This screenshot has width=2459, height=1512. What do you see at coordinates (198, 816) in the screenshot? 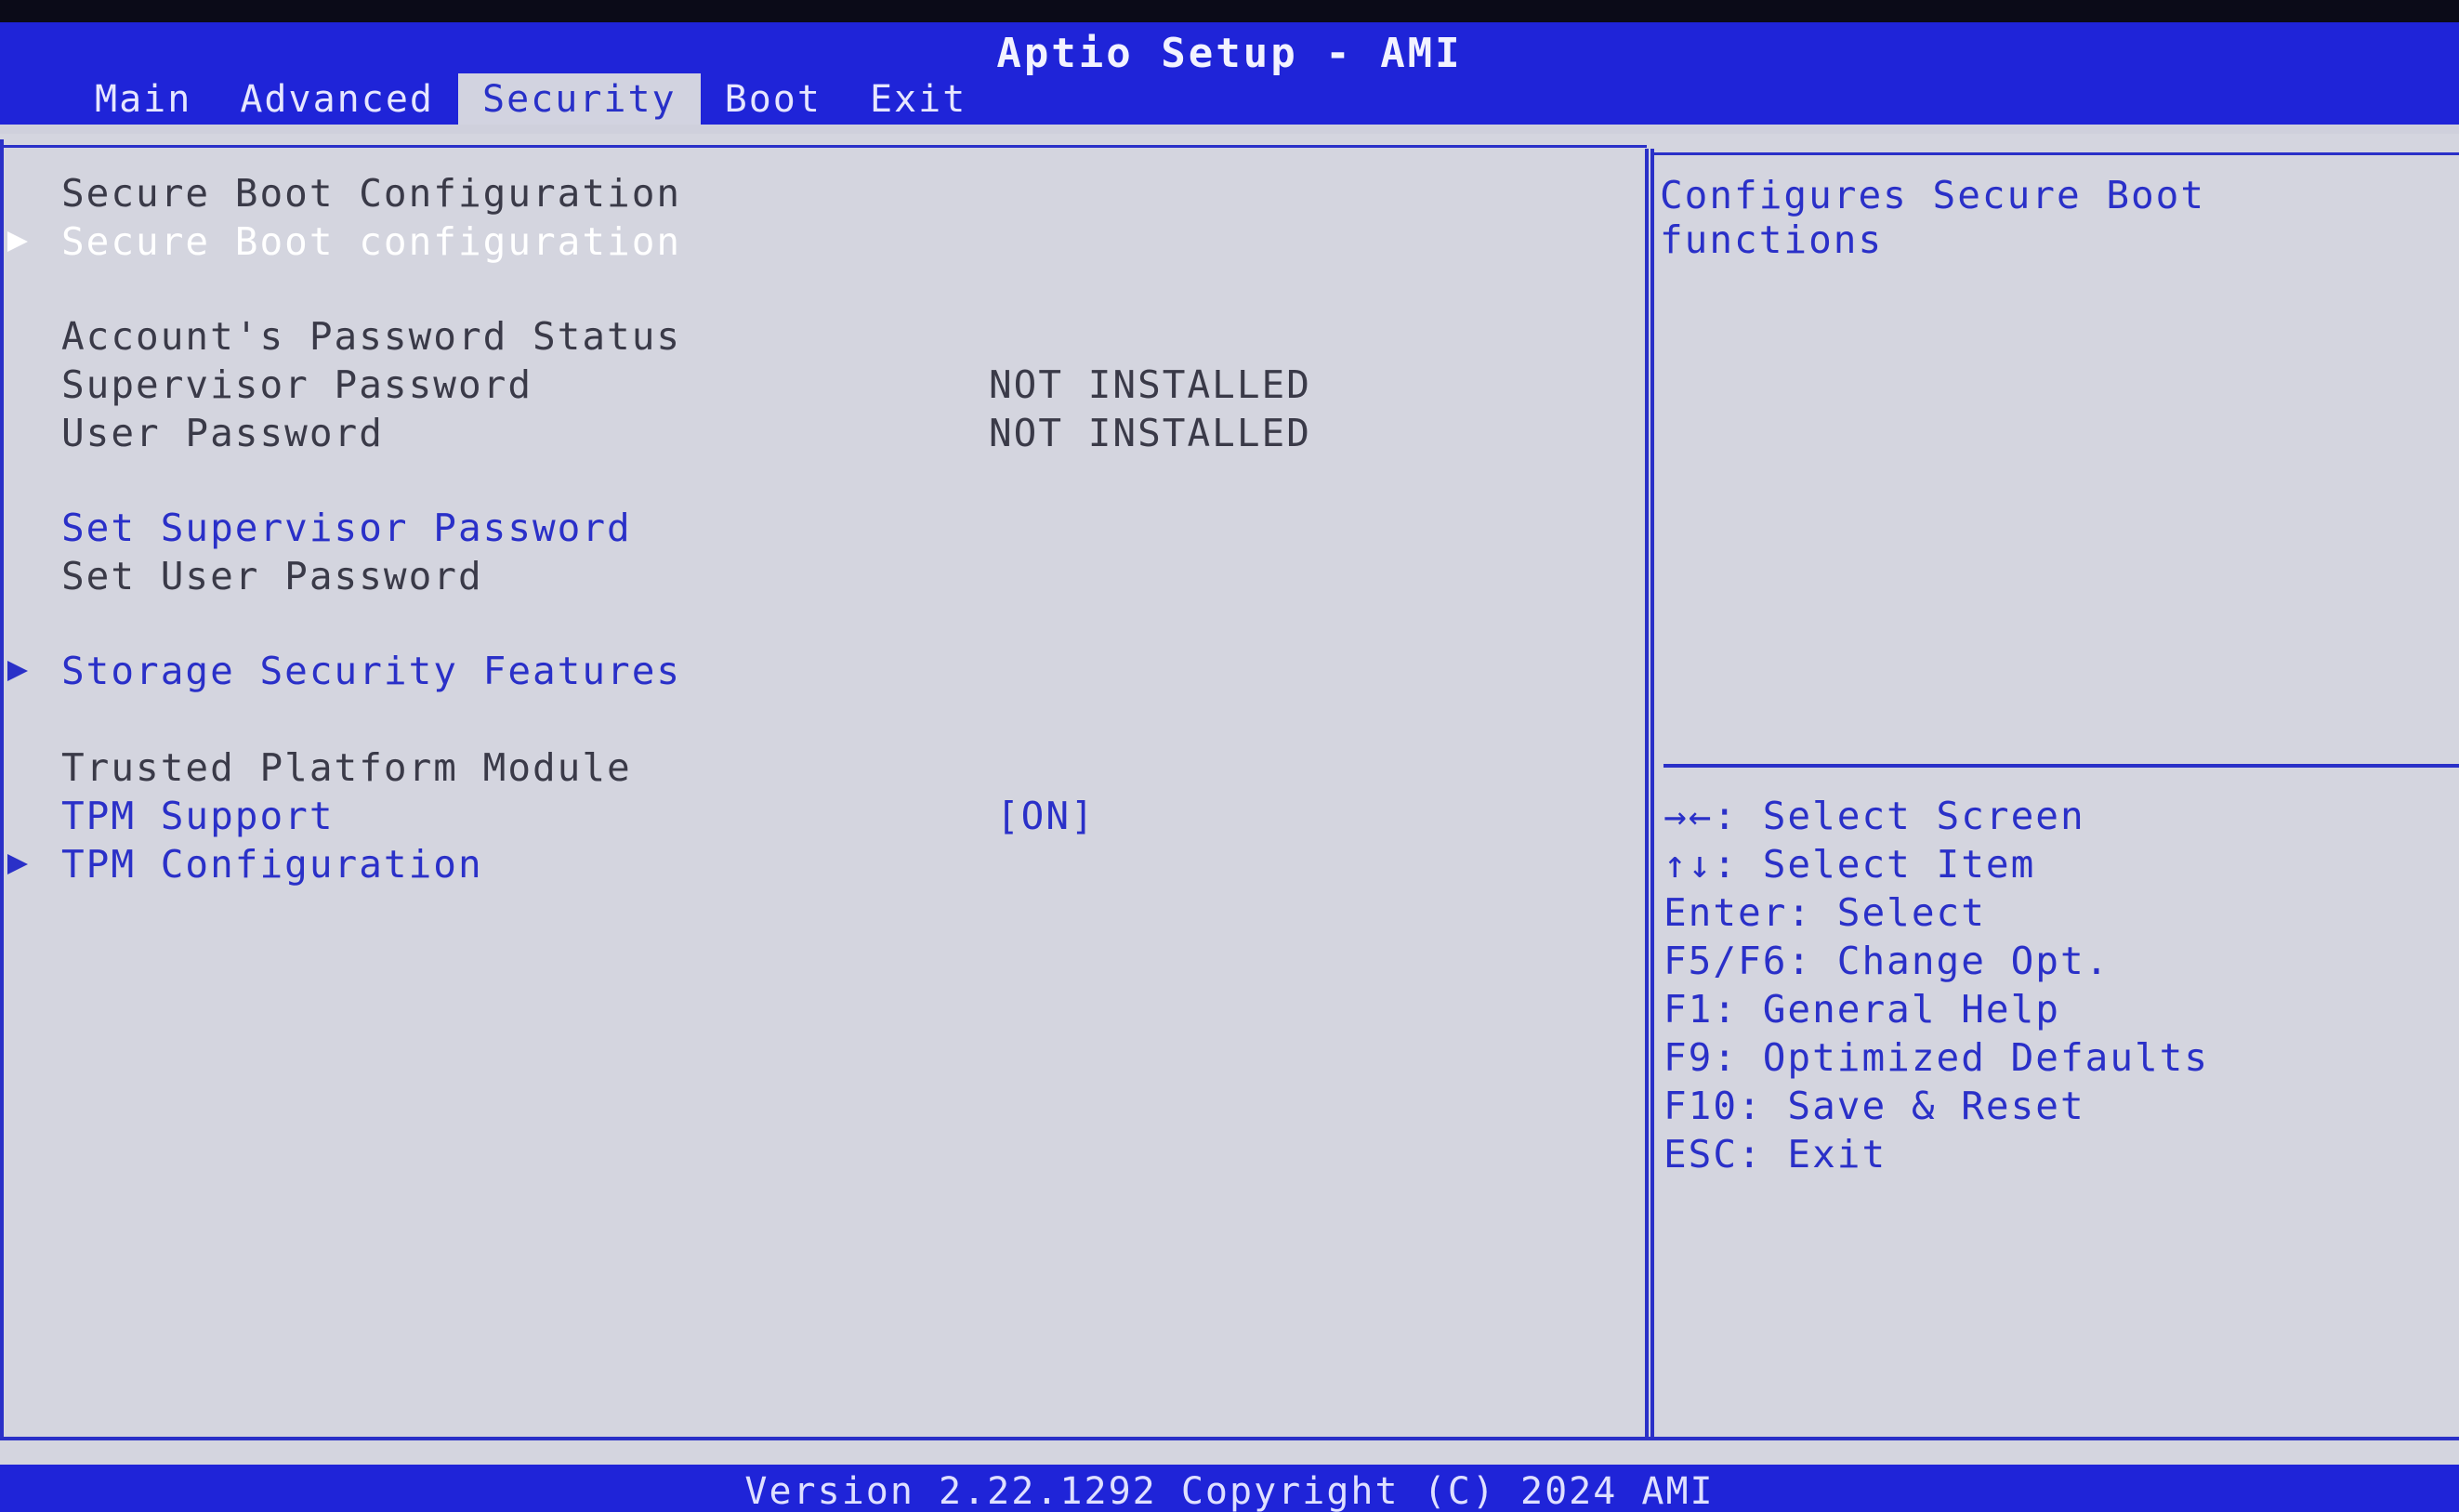
I see `menu-item-tpm-support: TPM Support` at bounding box center [198, 816].